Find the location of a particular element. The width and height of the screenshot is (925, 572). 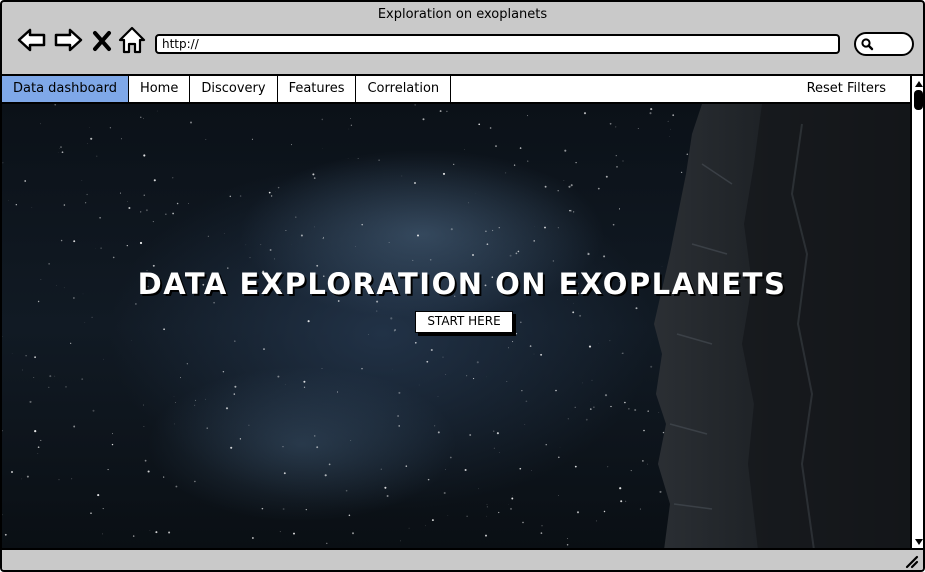

start-here-button: START HERE is located at coordinates (464, 322).